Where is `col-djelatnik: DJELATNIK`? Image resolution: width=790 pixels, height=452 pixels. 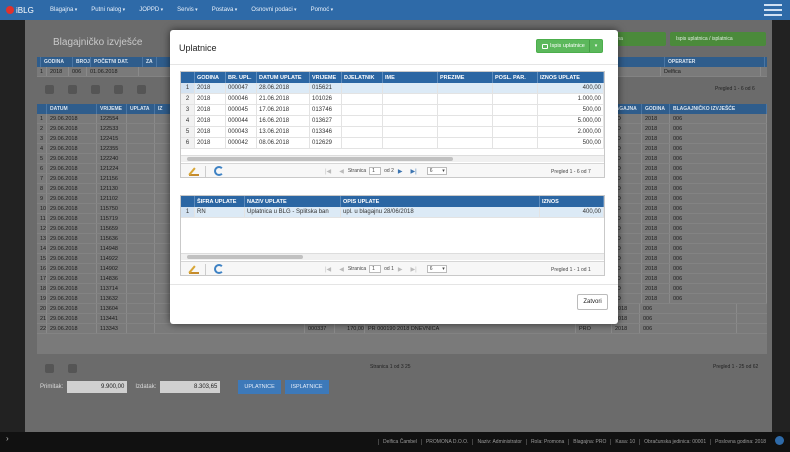
col-djelatnik: DJELATNIK is located at coordinates (362, 77).